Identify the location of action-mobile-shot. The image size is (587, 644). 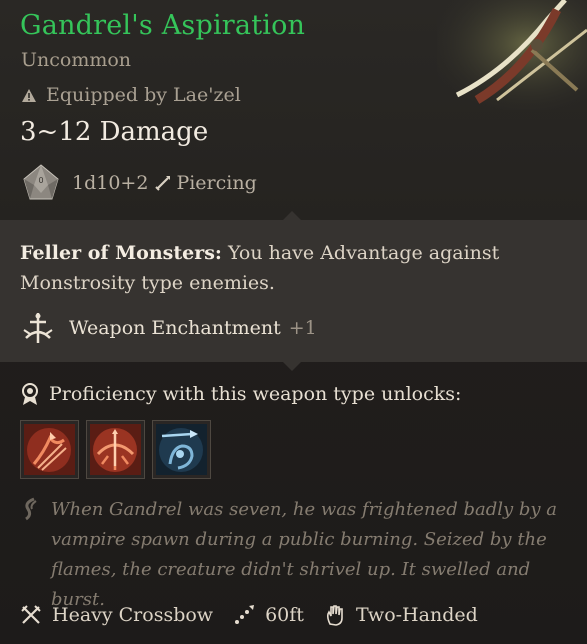
(181, 449).